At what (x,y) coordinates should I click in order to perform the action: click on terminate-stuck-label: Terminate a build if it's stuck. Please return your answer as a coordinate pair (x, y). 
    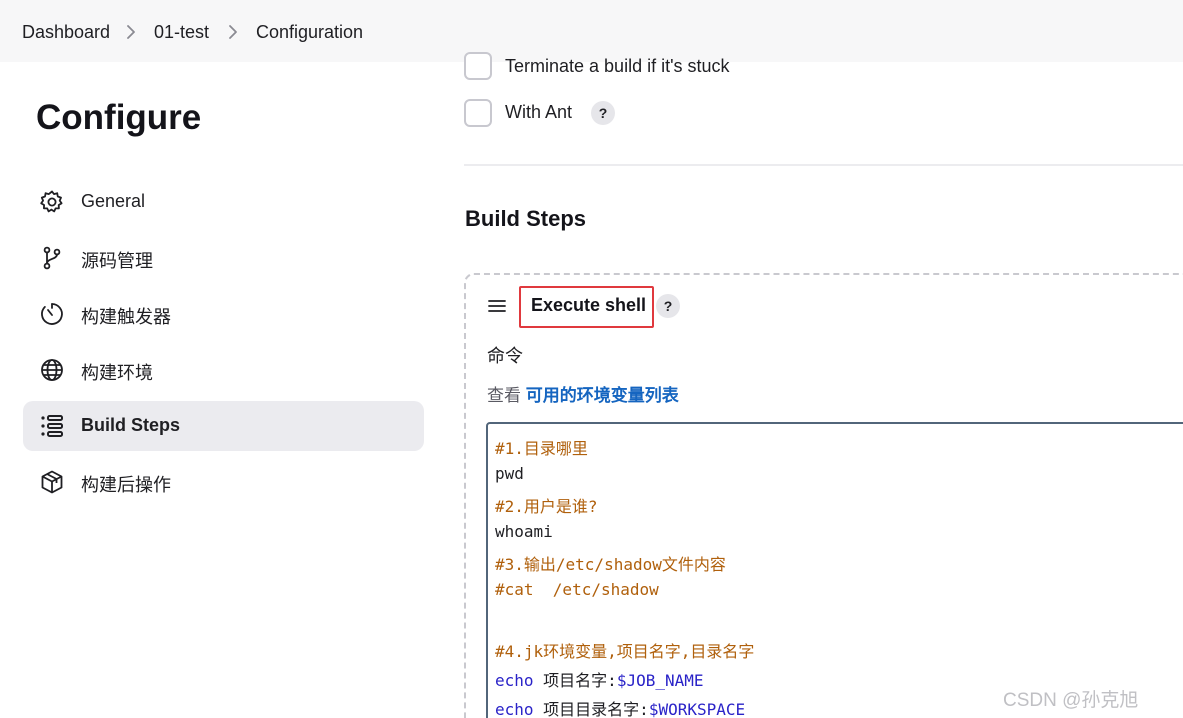
    Looking at the image, I should click on (617, 66).